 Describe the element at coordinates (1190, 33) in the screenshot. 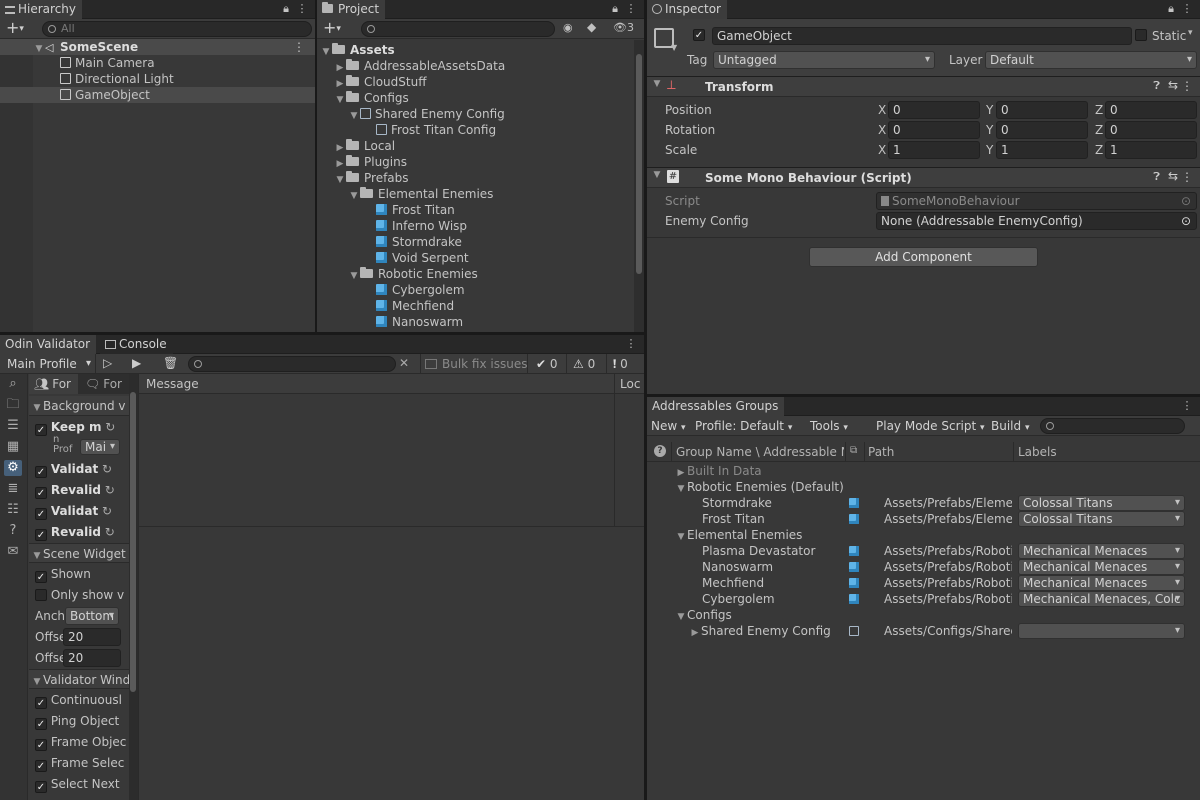

I see `chevron-down-icon: ▾` at that location.